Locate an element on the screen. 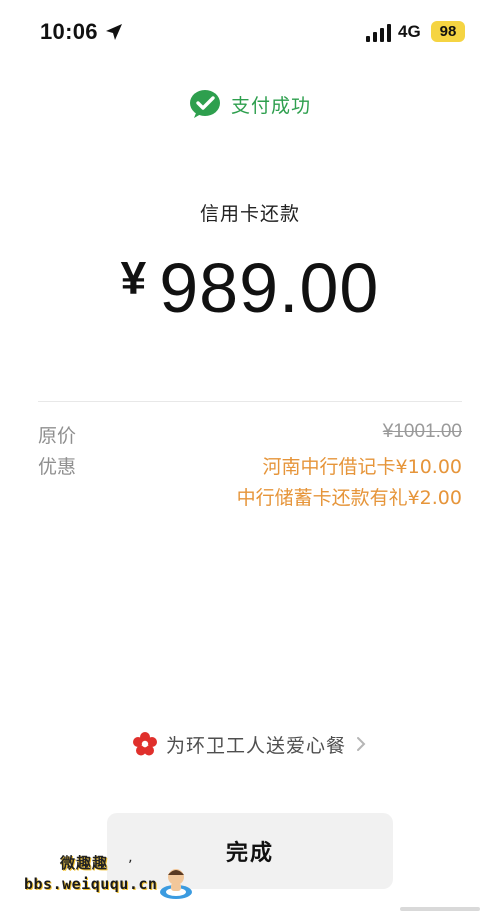 This screenshot has height=915, width=500. discount-item: 河南中行借记卡¥10.00 is located at coordinates (362, 467).